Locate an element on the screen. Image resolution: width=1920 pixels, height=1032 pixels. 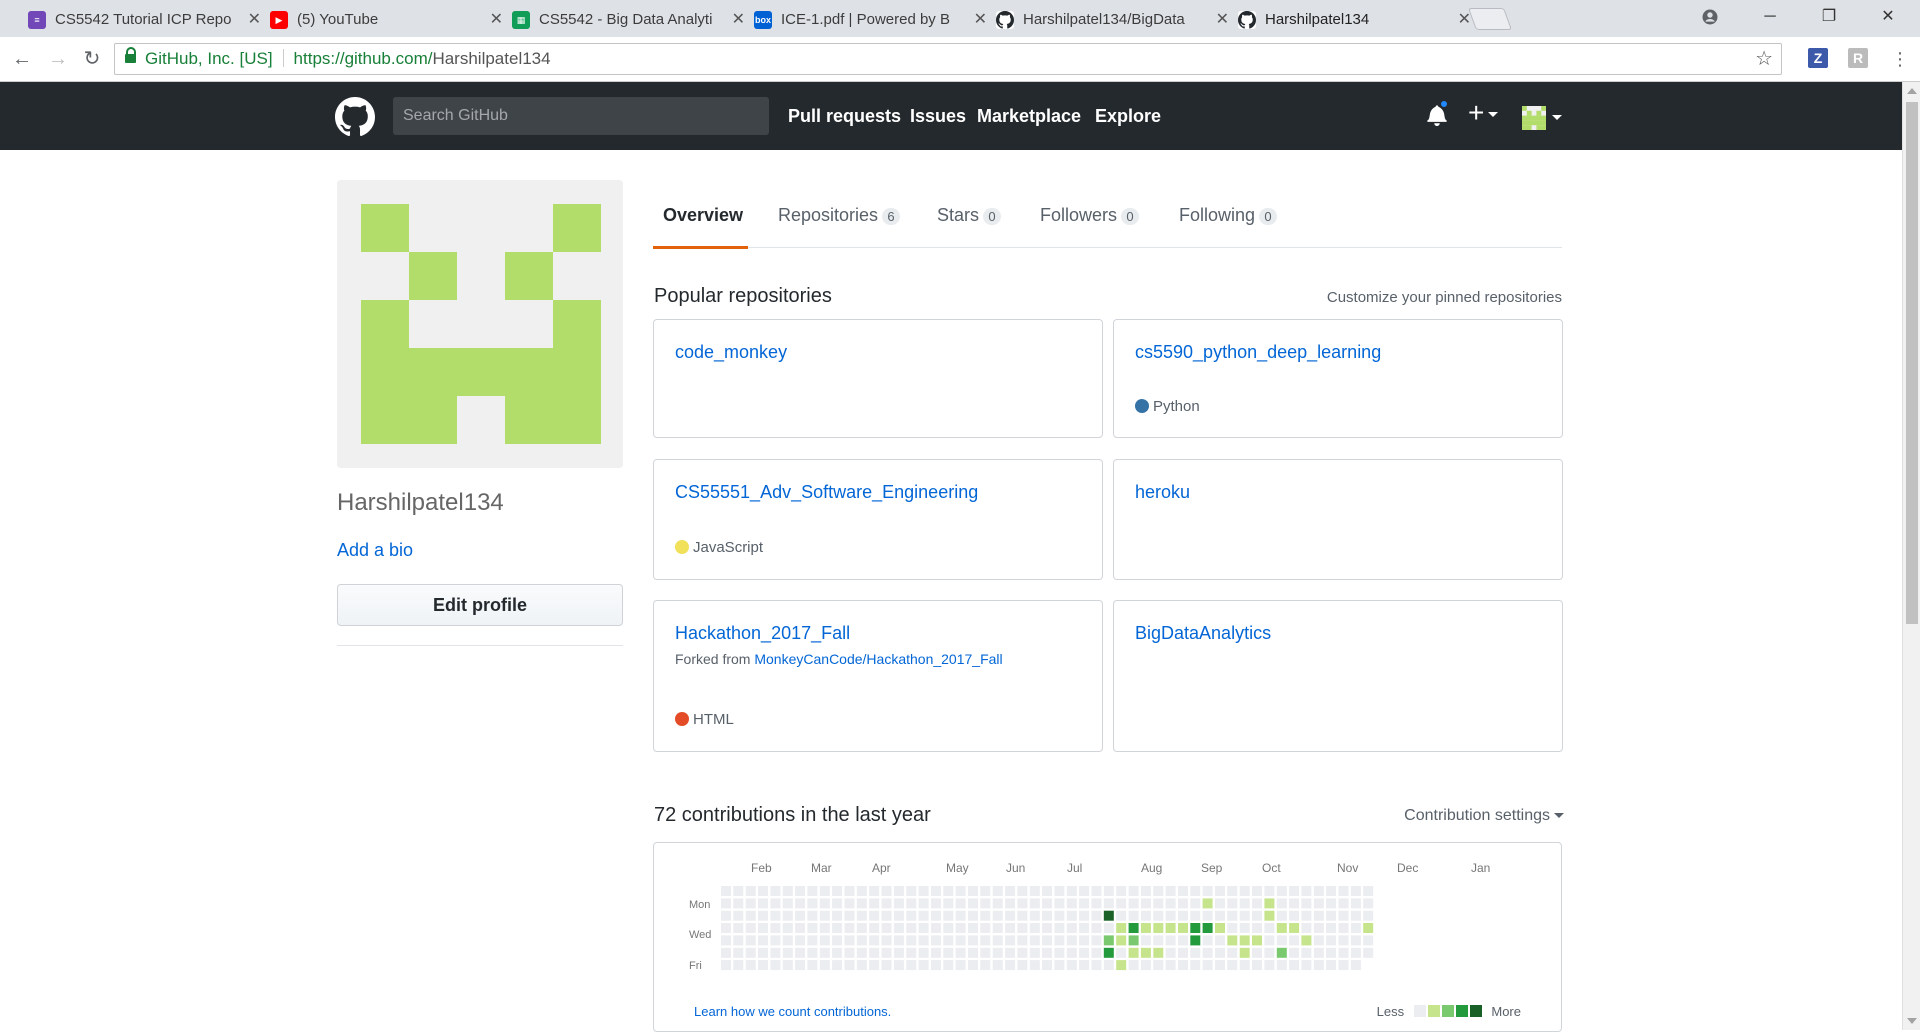
tab-following: Following 0 is located at coordinates (1228, 215).